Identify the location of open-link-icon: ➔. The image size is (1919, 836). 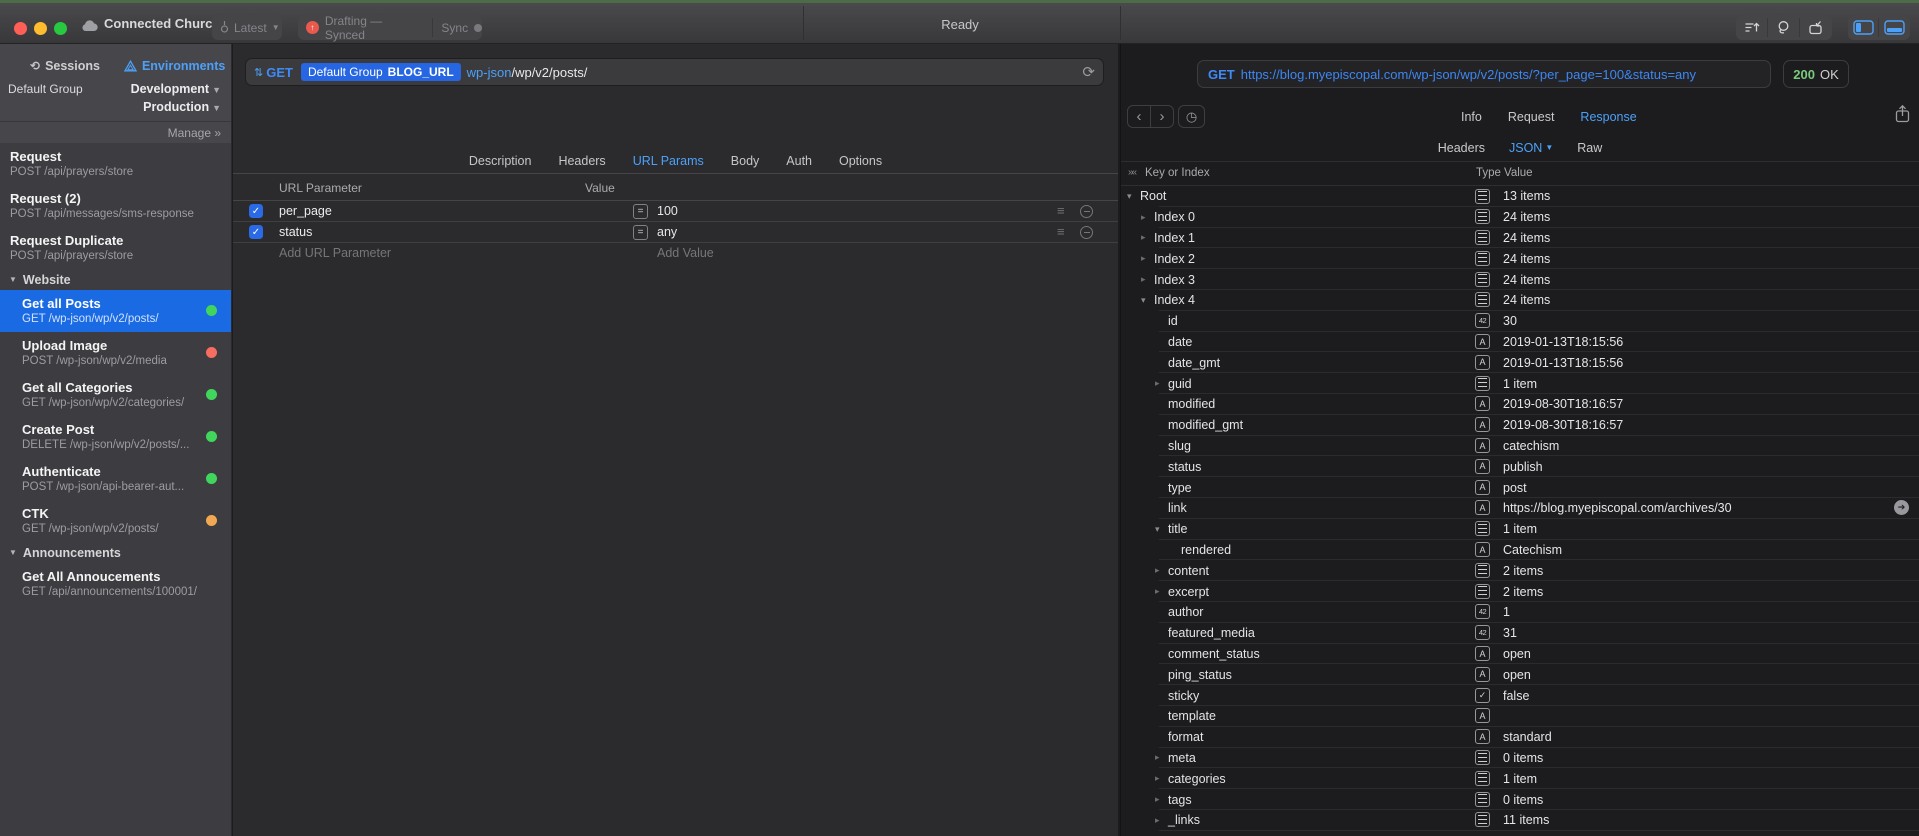
(1901, 508).